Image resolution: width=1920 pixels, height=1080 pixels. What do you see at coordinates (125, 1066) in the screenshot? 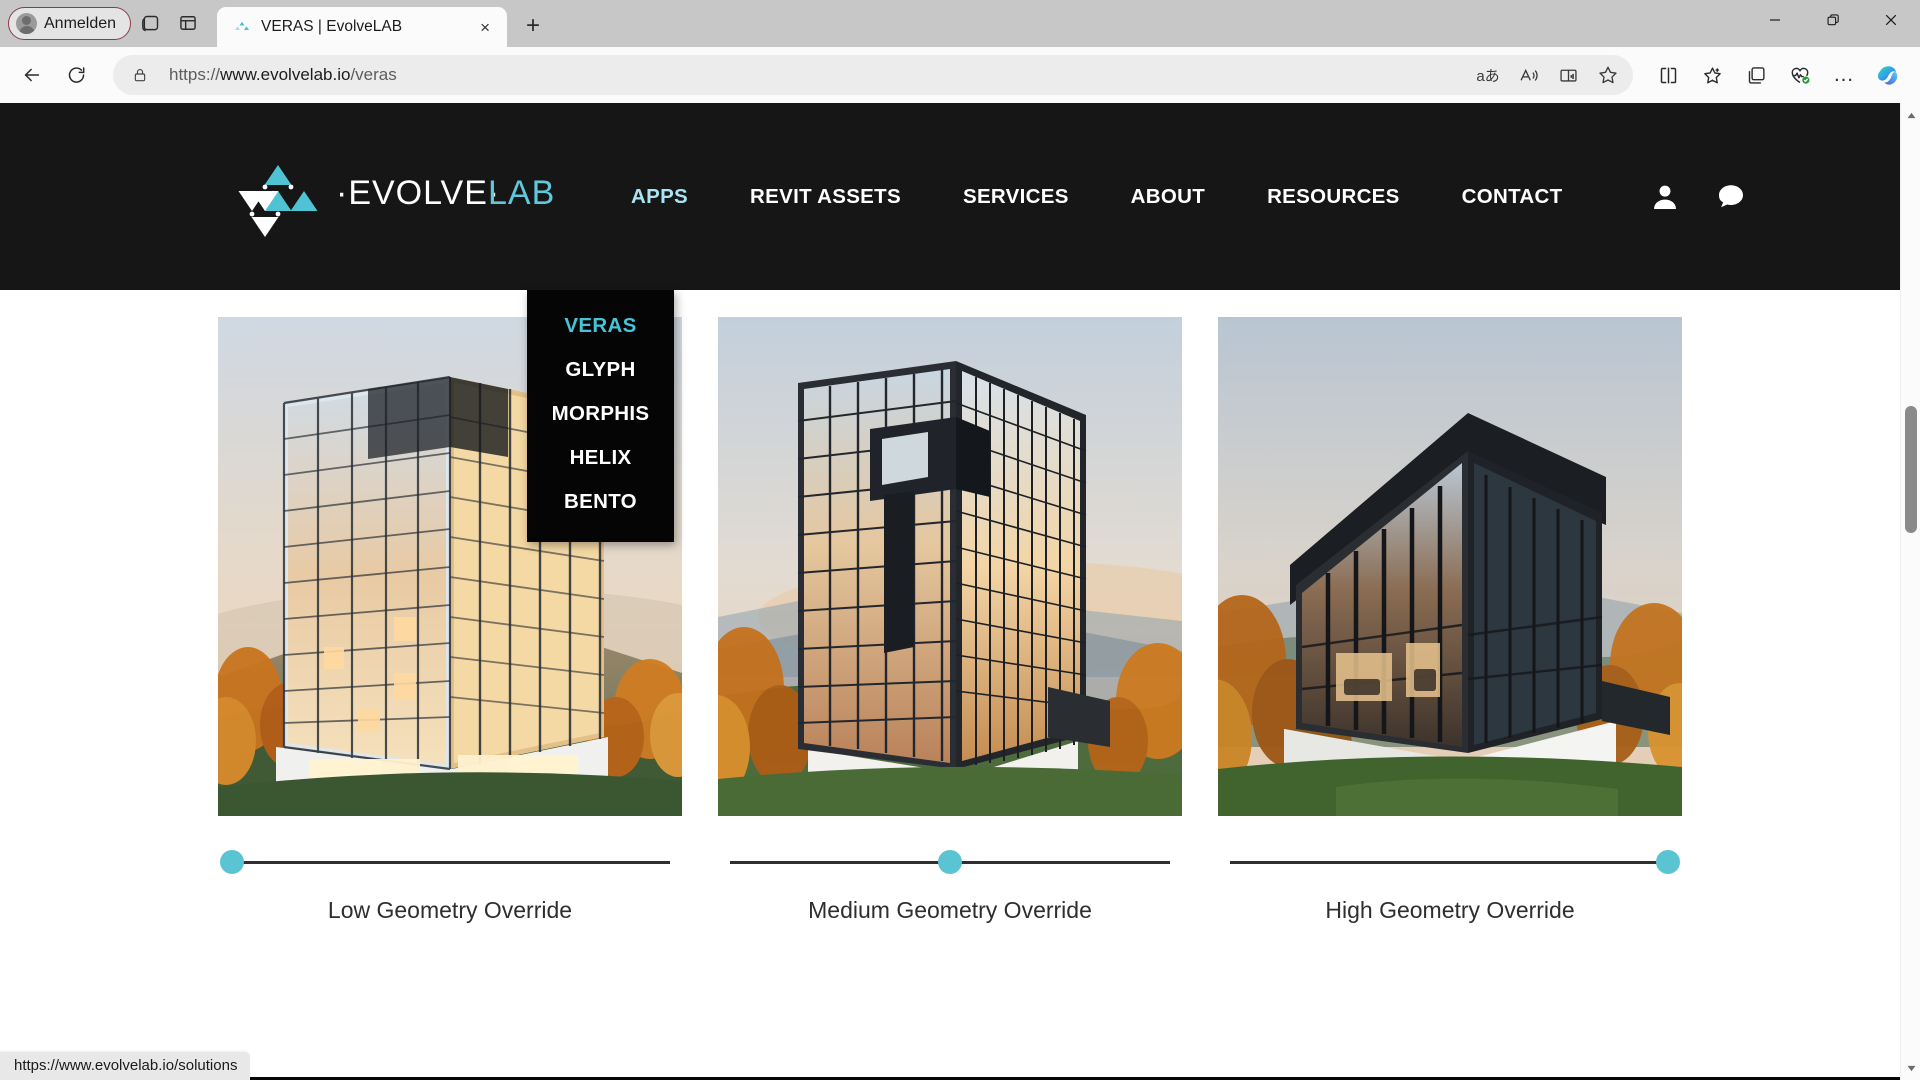
I see `link-status-bubble: https://www.evolvelab.io/solutions` at bounding box center [125, 1066].